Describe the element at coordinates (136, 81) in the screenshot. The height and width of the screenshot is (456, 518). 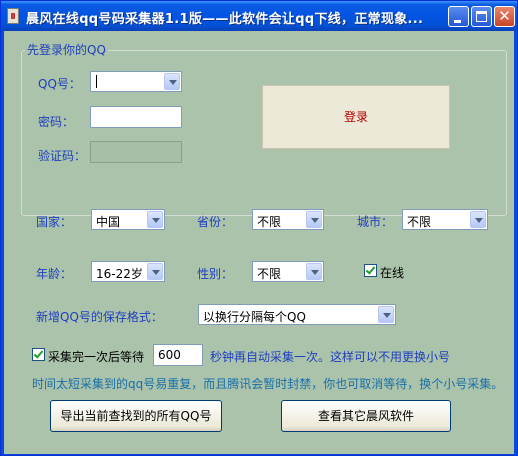
I see `qq-number-combobox` at that location.